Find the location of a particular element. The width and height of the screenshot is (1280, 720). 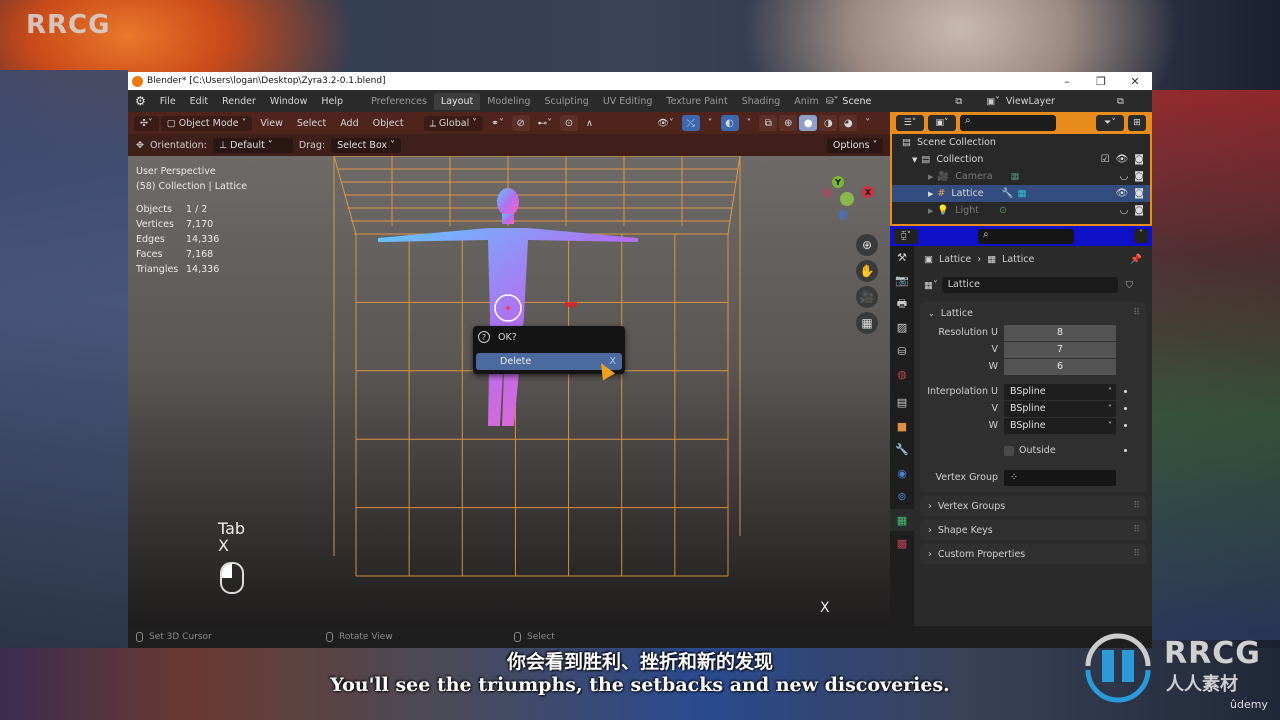

constraints-tab-icon: ⊚ is located at coordinates (902, 497).